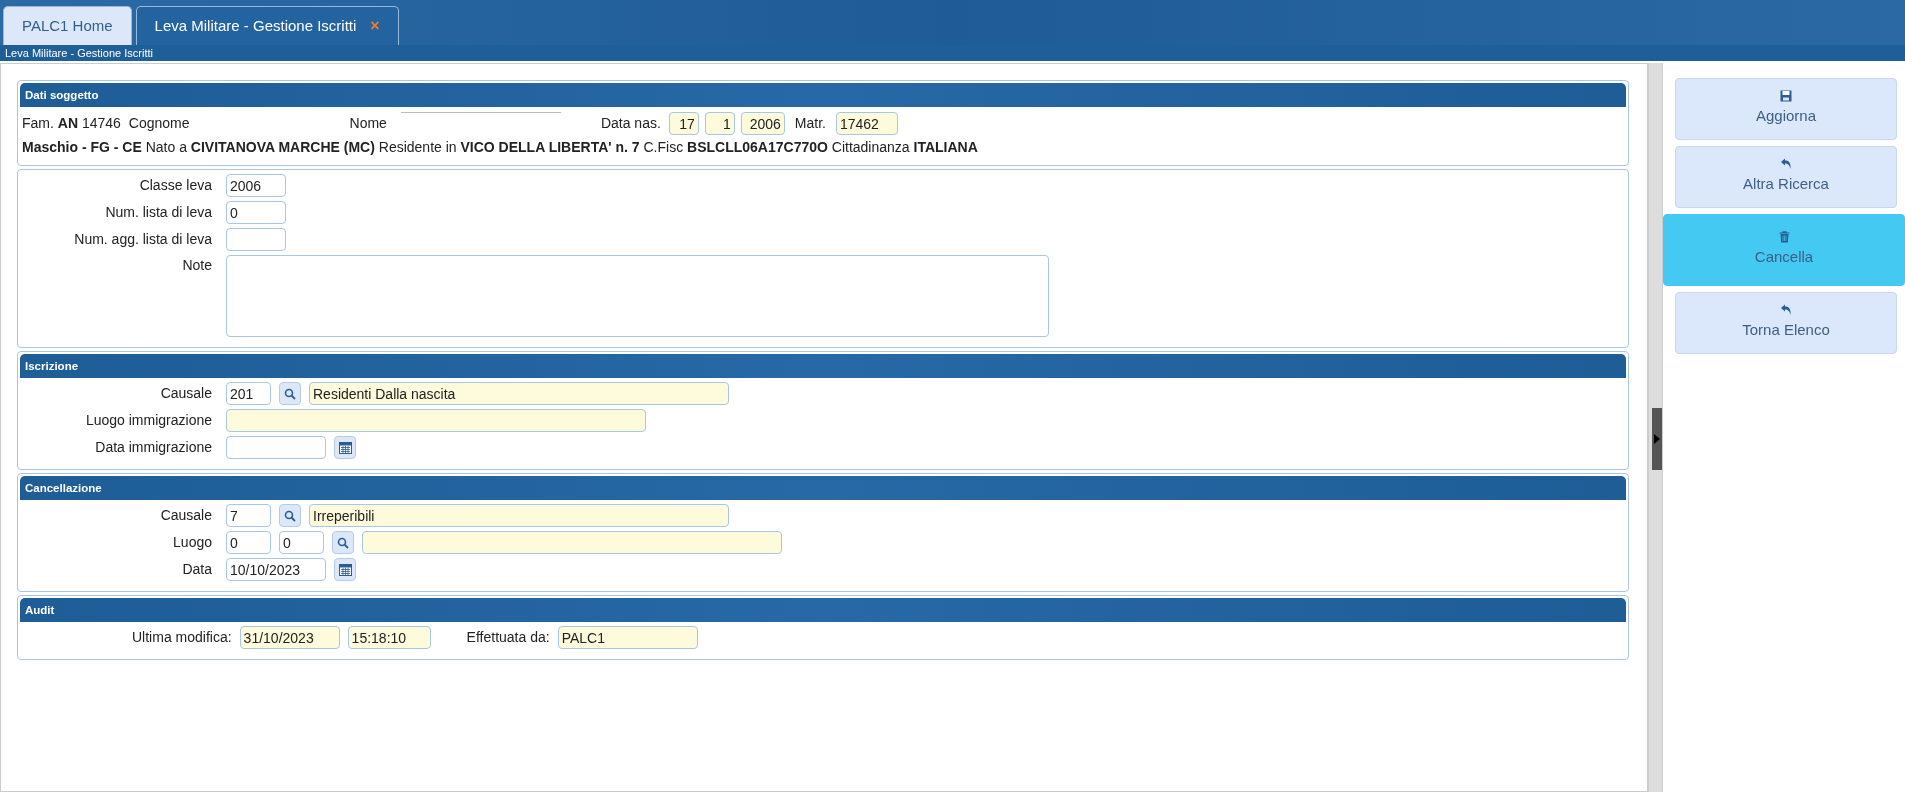 The image size is (1905, 792). Describe the element at coordinates (182, 637) in the screenshot. I see `field-label: Ultima modifica:` at that location.